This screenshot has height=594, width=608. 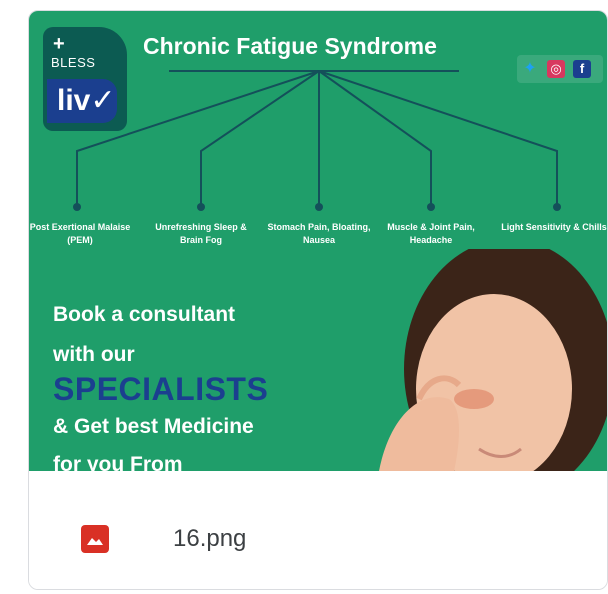 What do you see at coordinates (95, 541) in the screenshot?
I see `mountain-icon` at bounding box center [95, 541].